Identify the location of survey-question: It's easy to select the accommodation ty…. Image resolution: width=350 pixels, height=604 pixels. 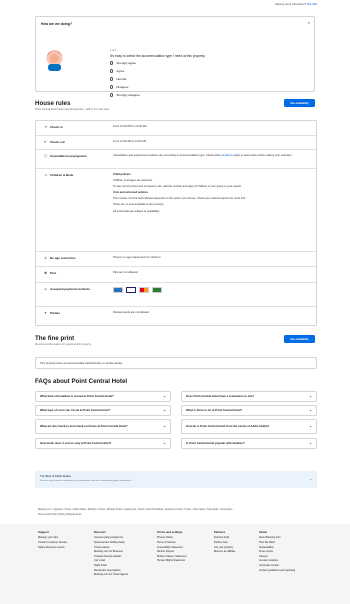
(158, 56).